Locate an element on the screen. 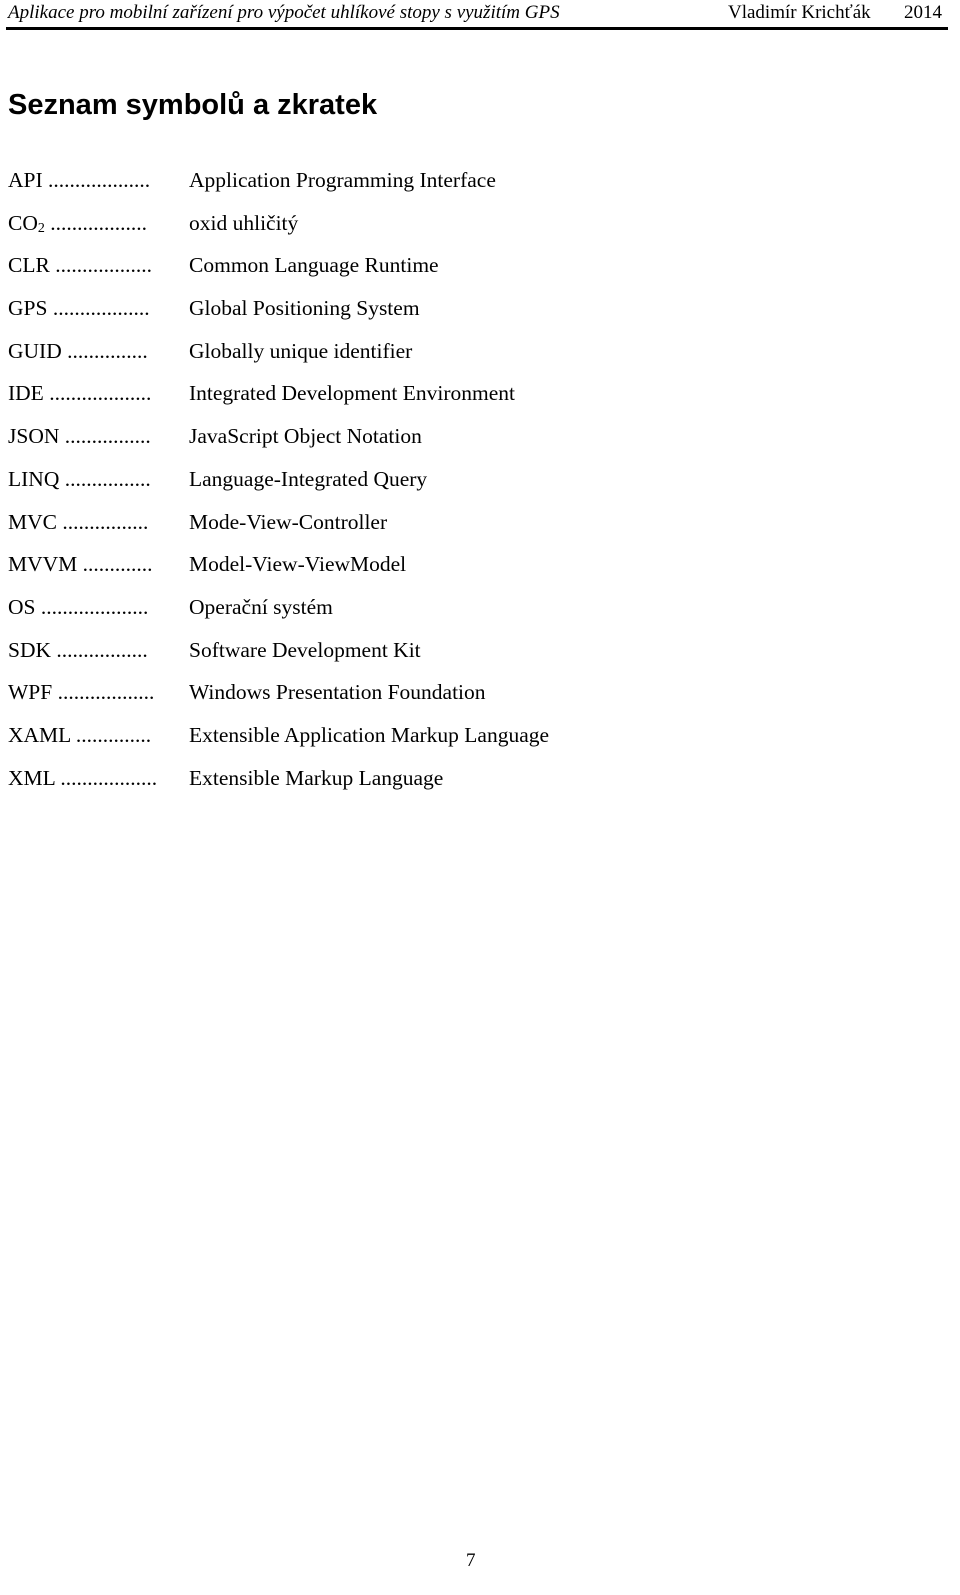 The image size is (960, 1595). abbreviation-text: API is located at coordinates (25, 180).